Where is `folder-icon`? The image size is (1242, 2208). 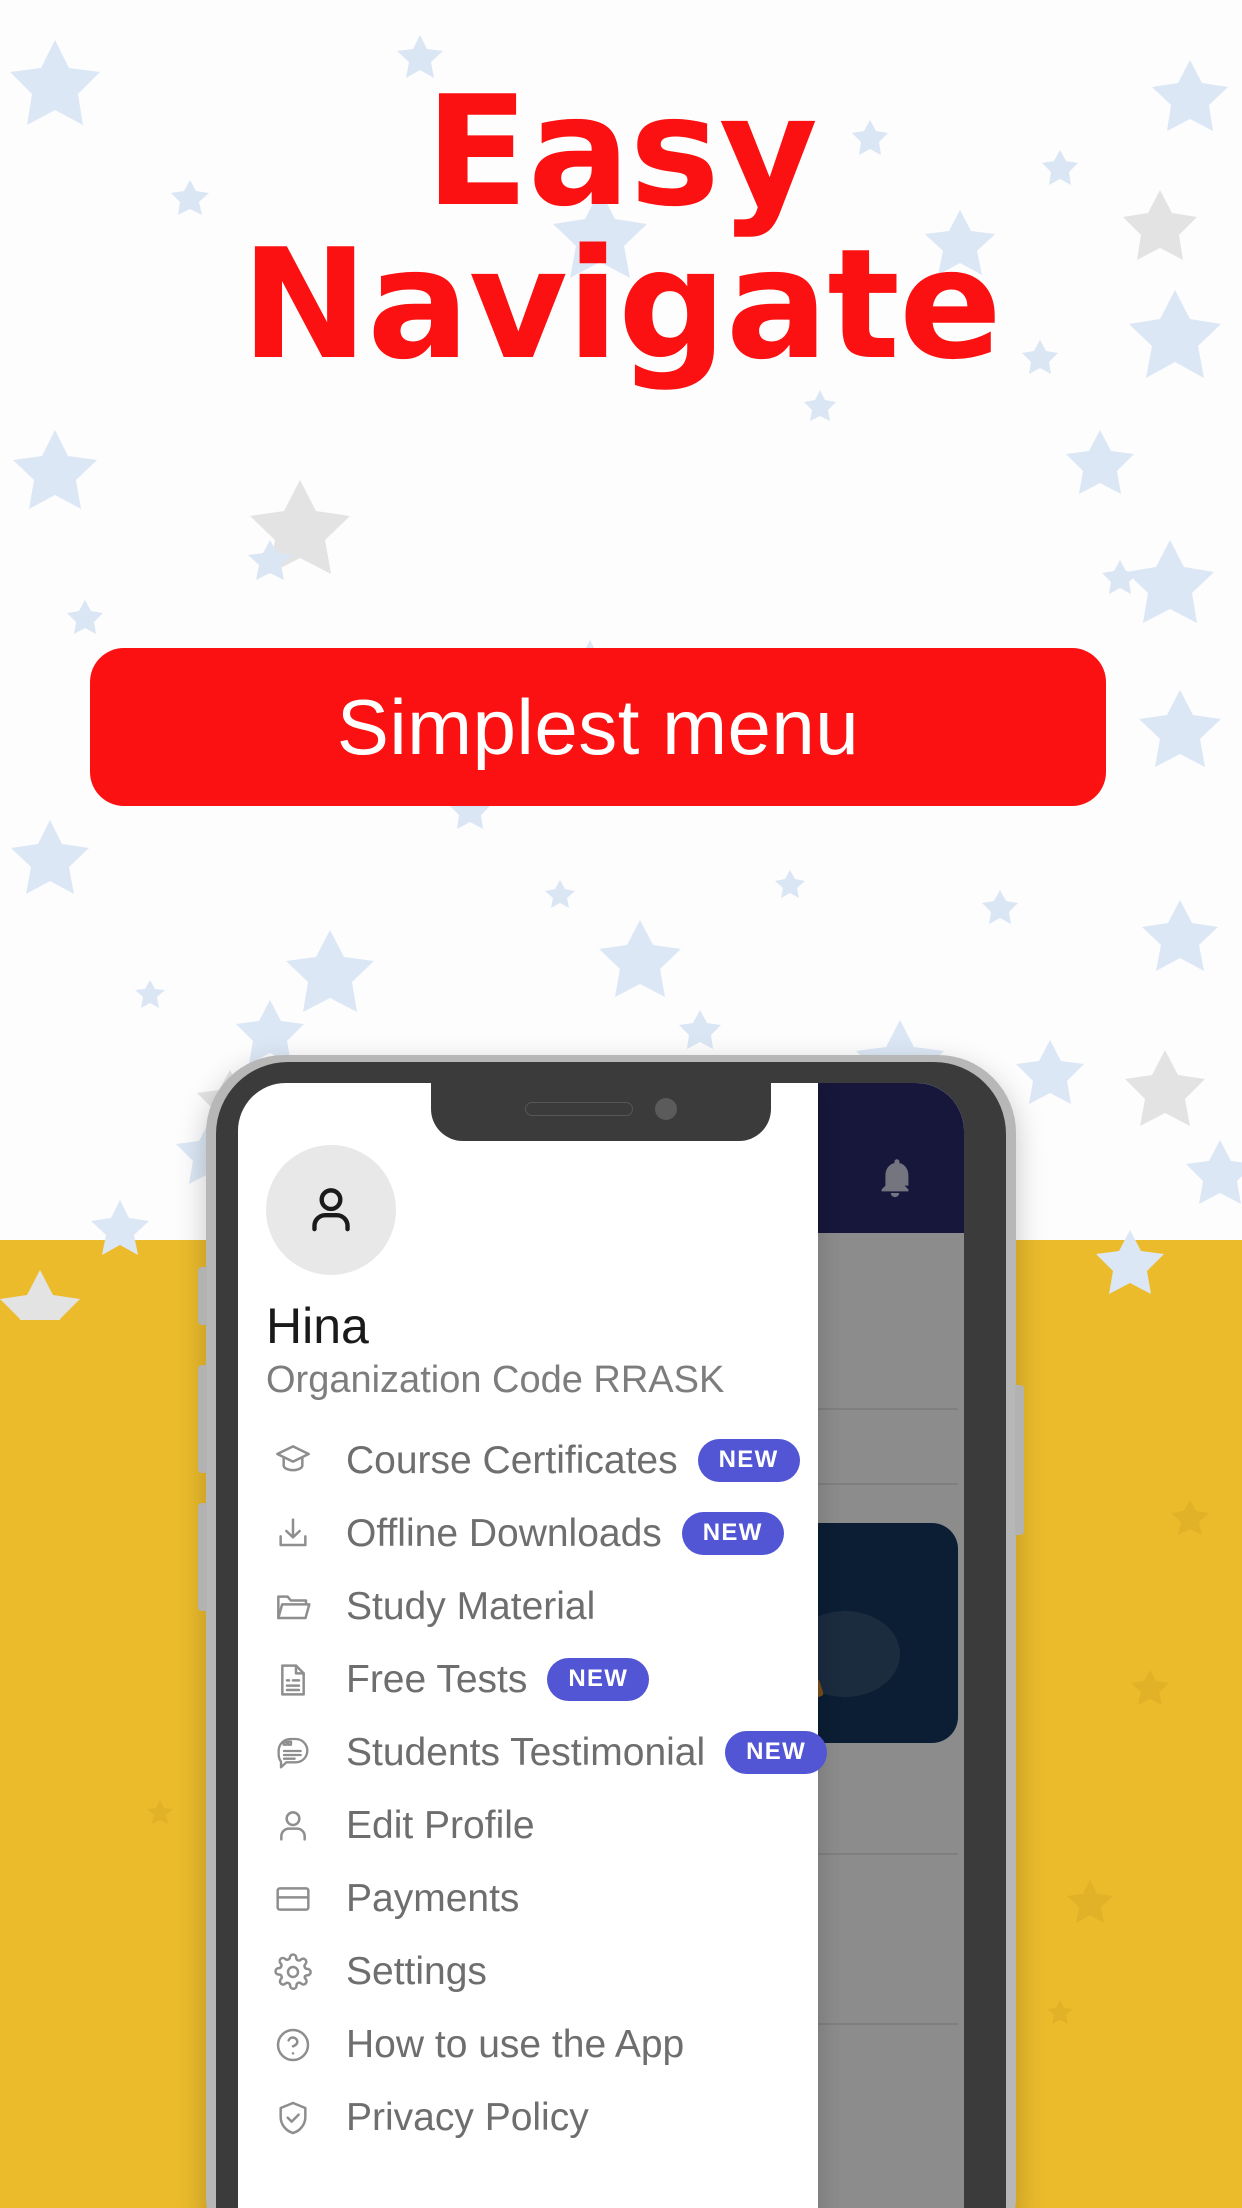
folder-icon is located at coordinates (293, 1607).